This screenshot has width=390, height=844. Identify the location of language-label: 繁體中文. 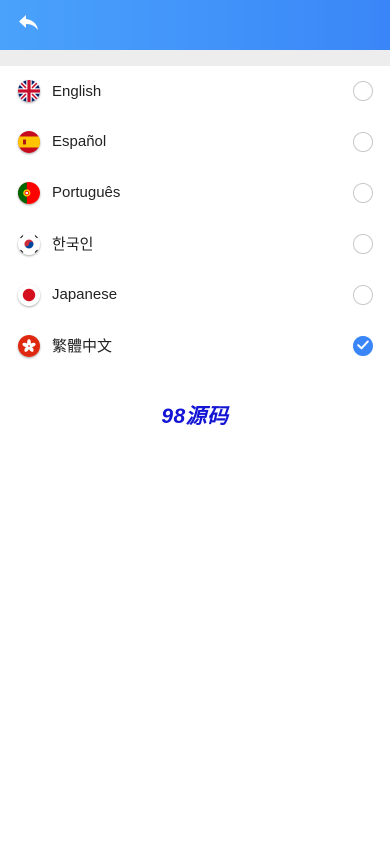
(82, 346).